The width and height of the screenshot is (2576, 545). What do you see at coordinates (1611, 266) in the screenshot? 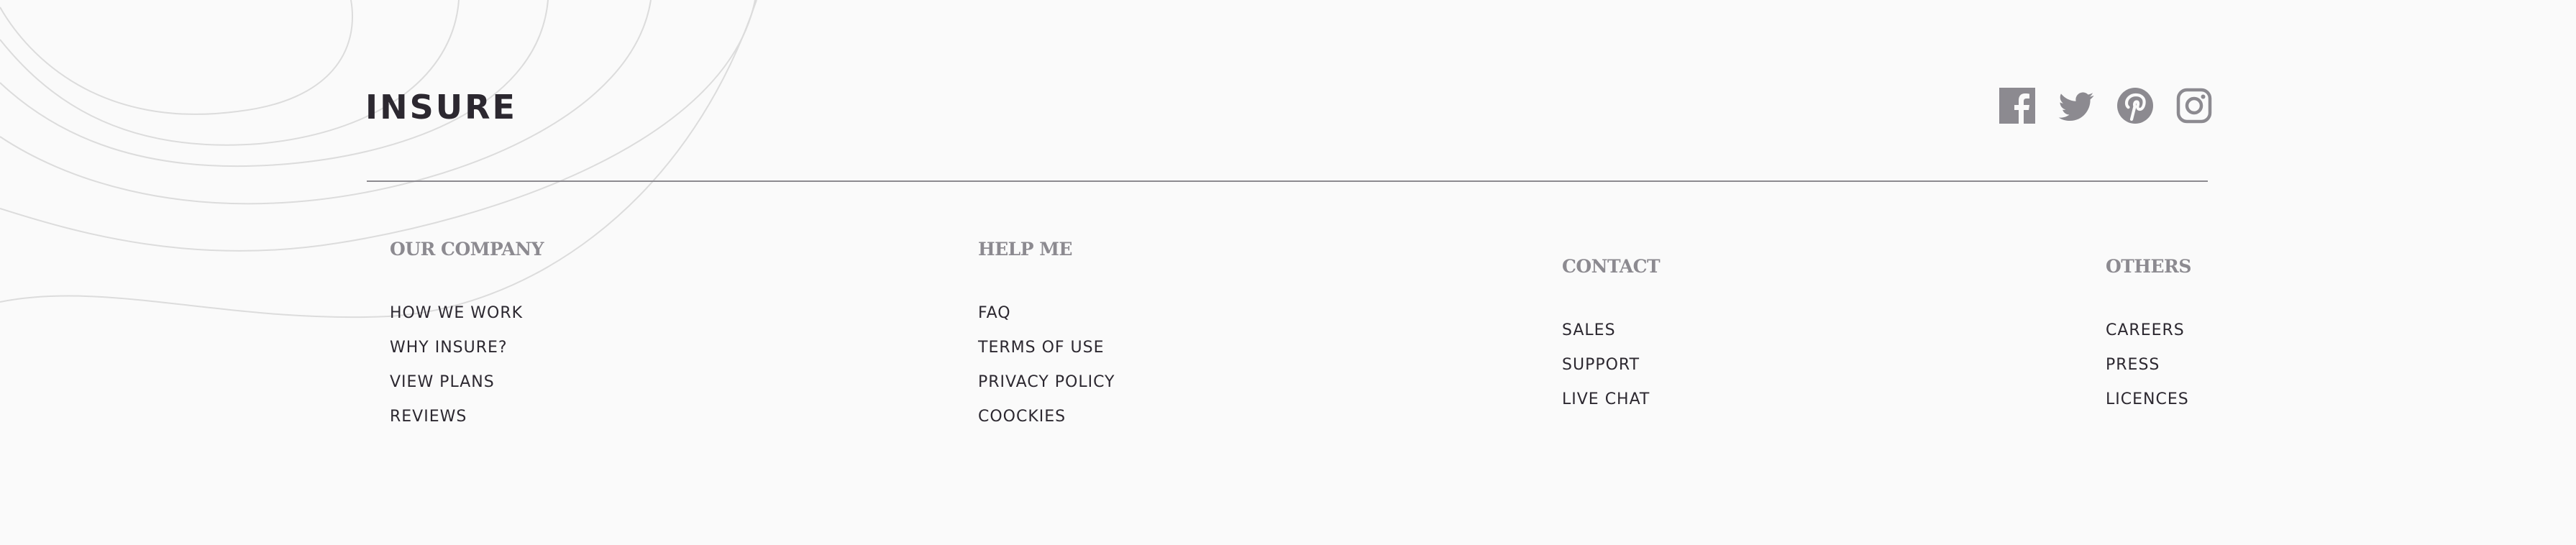
I see `column-heading: CONTACT` at bounding box center [1611, 266].